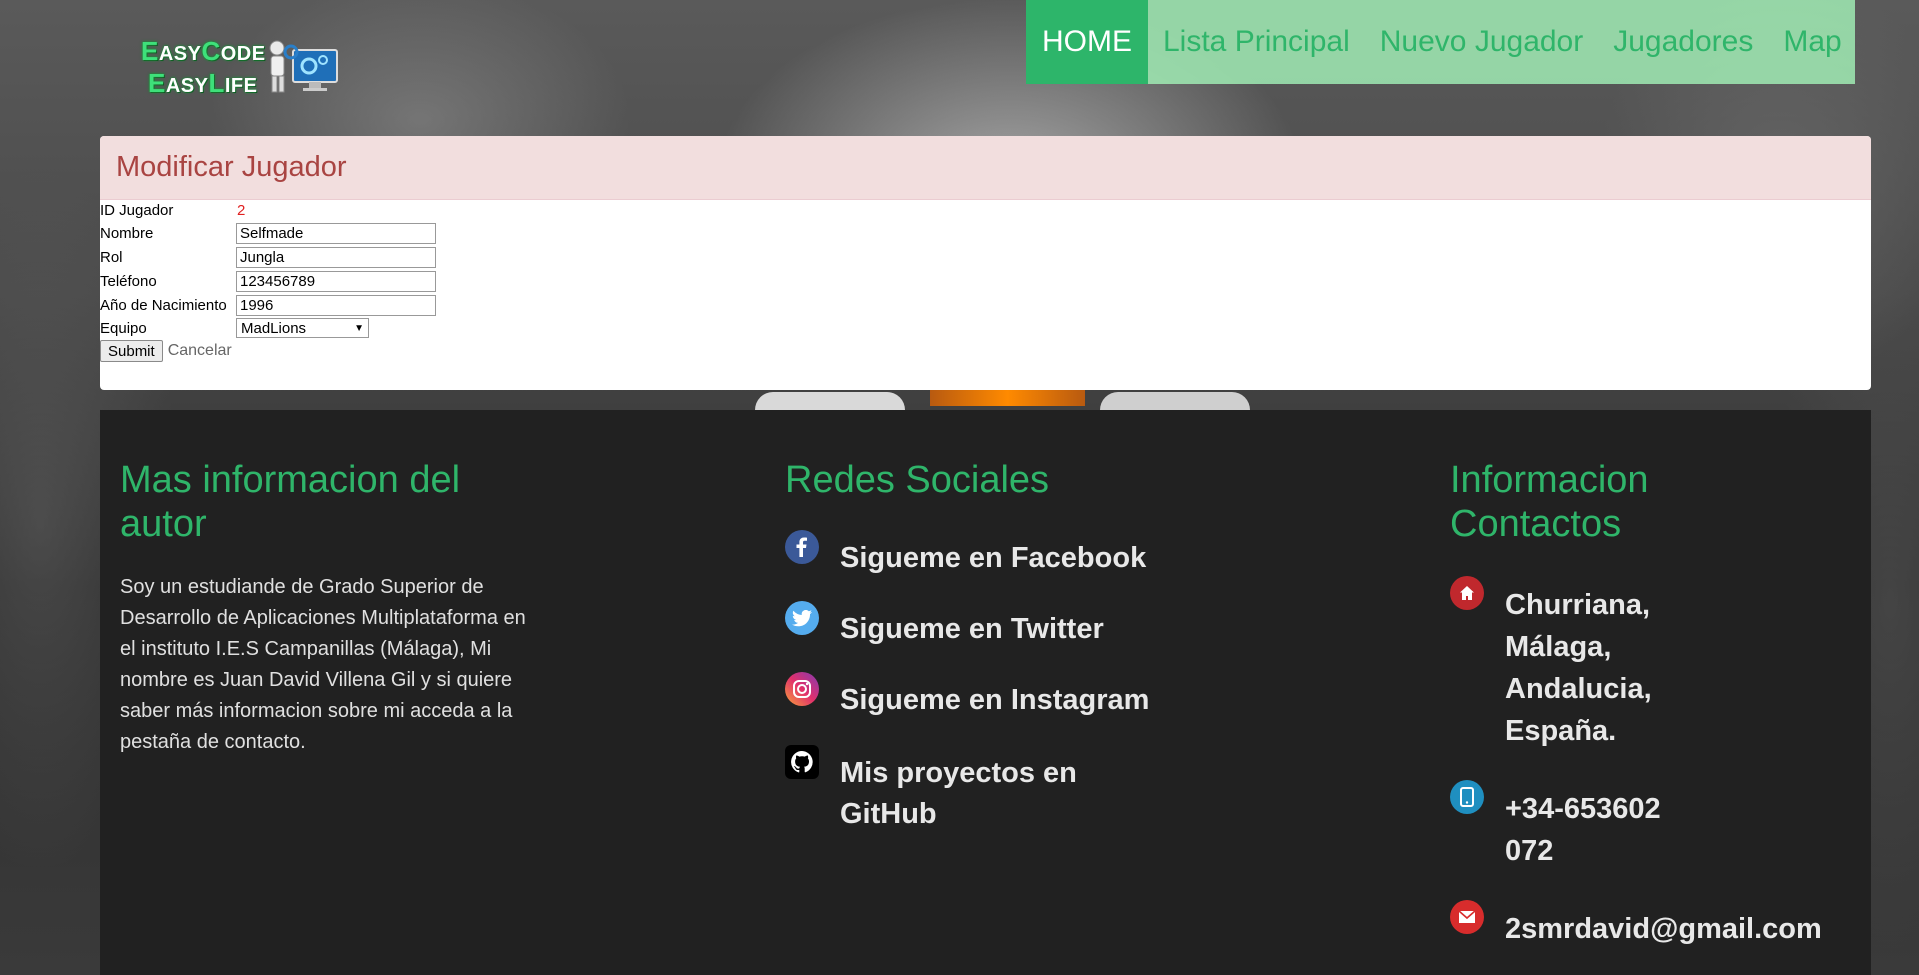 Image resolution: width=1919 pixels, height=975 pixels. Describe the element at coordinates (336, 257) in the screenshot. I see `rol-field` at that location.